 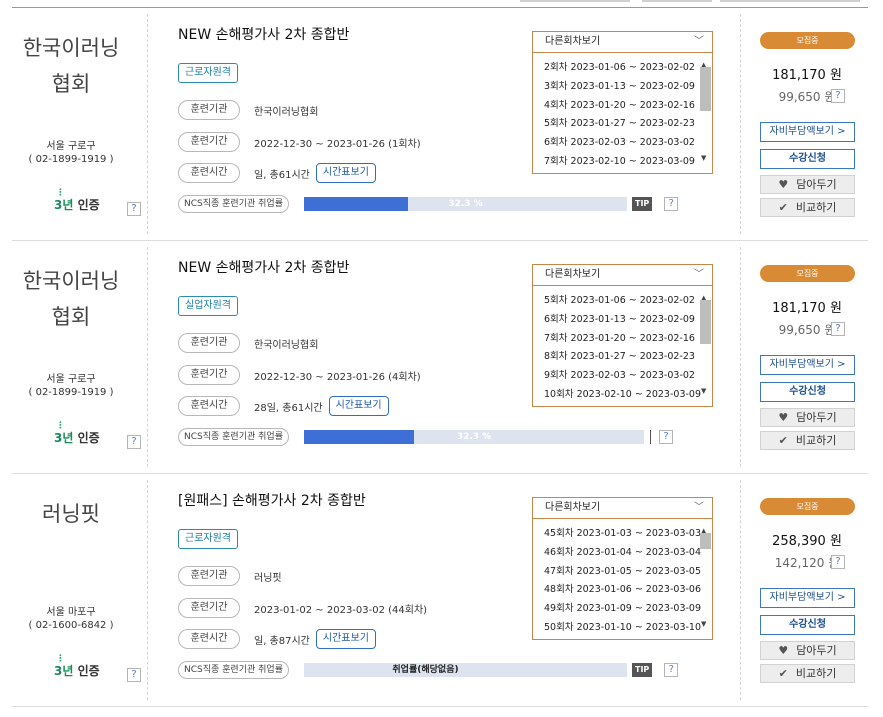 I want to click on session-option: 4회차 2023-01-20 ~ 2023-02-16, so click(x=628, y=106).